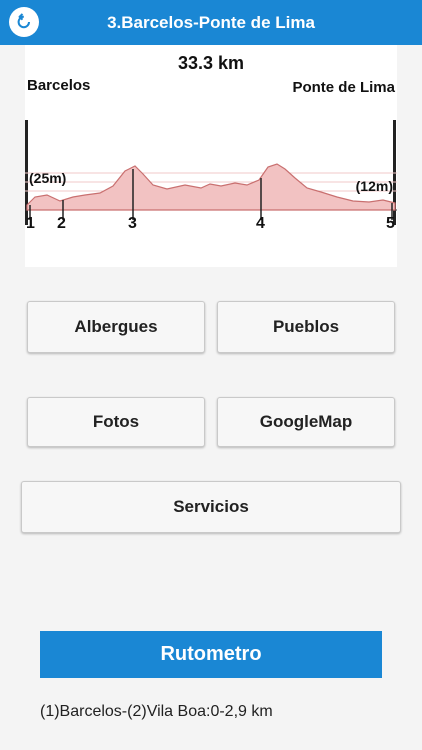  I want to click on start-location-label: Barcelos, so click(59, 85).